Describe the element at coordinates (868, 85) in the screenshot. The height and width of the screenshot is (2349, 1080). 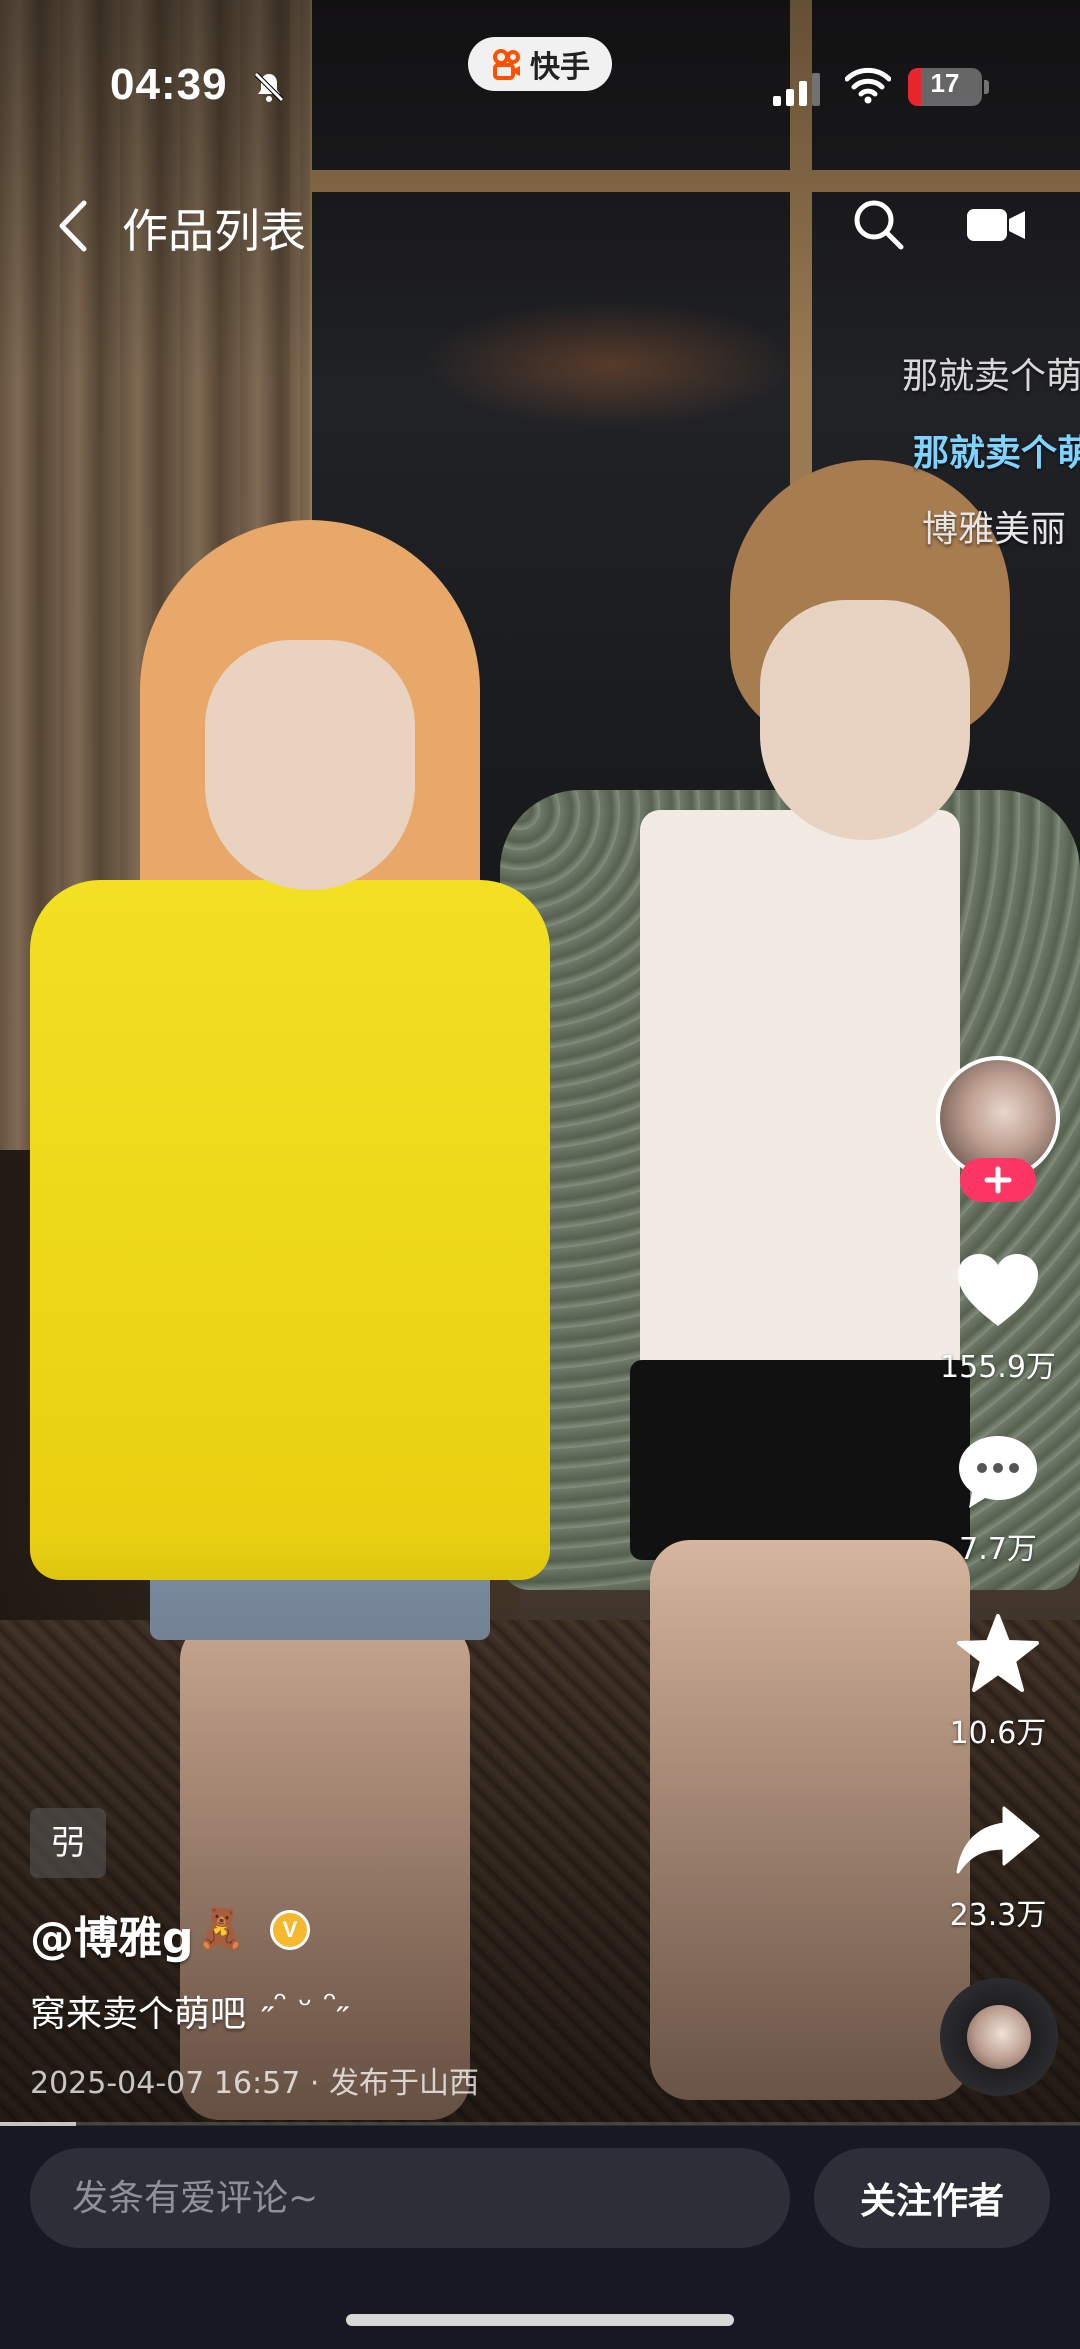
I see `wifi-icon` at that location.